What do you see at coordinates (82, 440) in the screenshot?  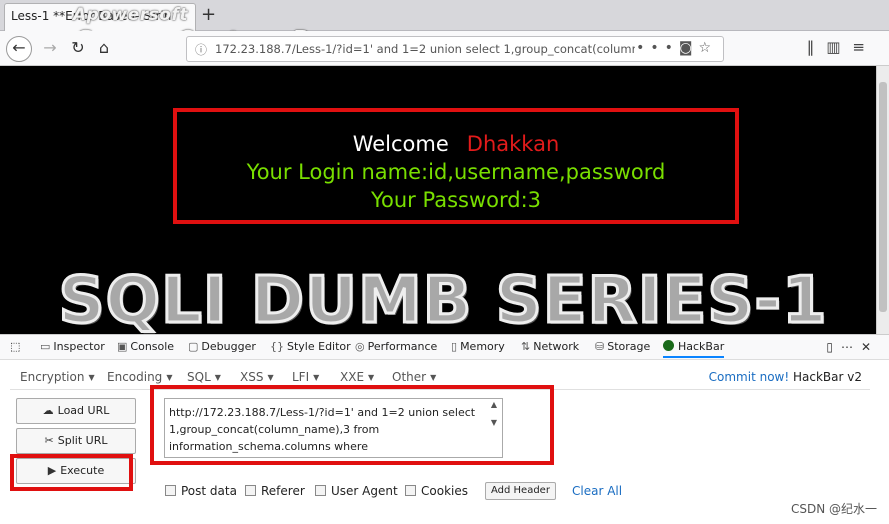 I see `split-url-label: Split URL` at bounding box center [82, 440].